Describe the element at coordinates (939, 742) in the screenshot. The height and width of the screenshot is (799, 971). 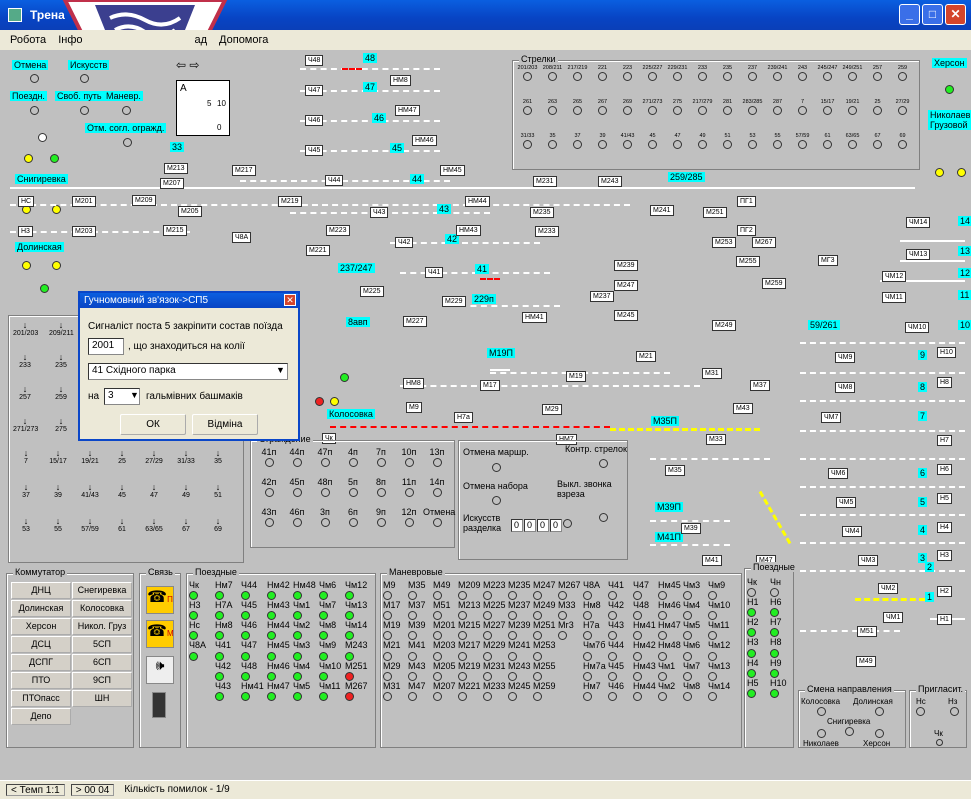
I see `invite-chk-button` at that location.